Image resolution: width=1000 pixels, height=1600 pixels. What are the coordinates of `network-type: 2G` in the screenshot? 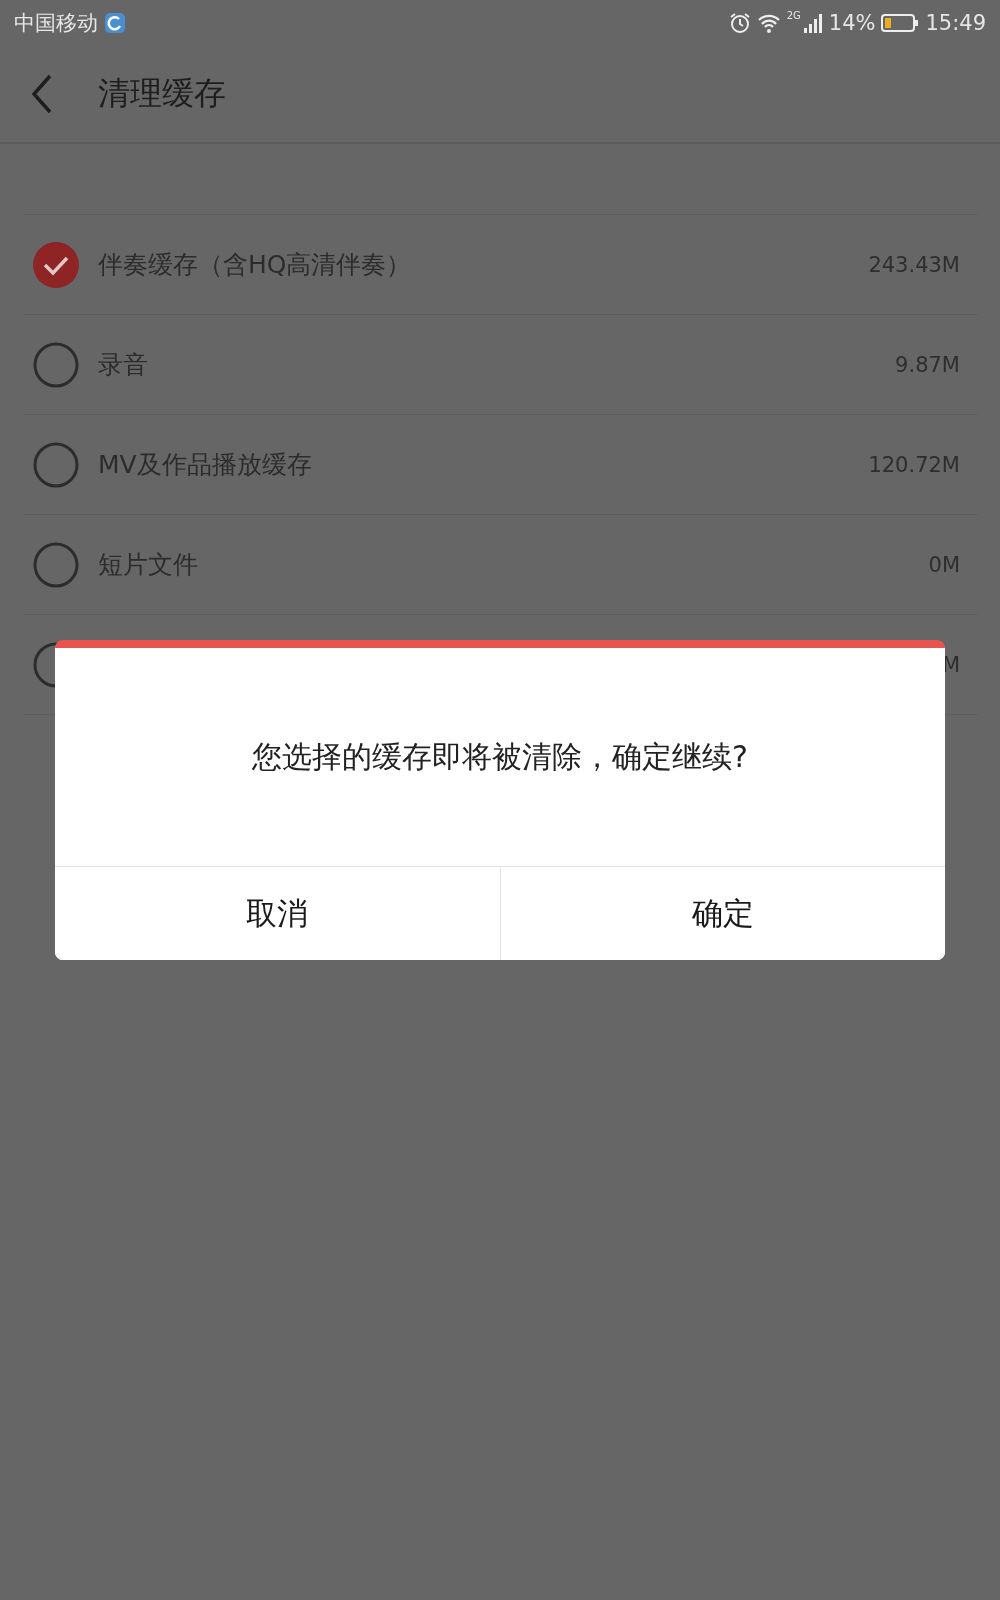 It's located at (793, 15).